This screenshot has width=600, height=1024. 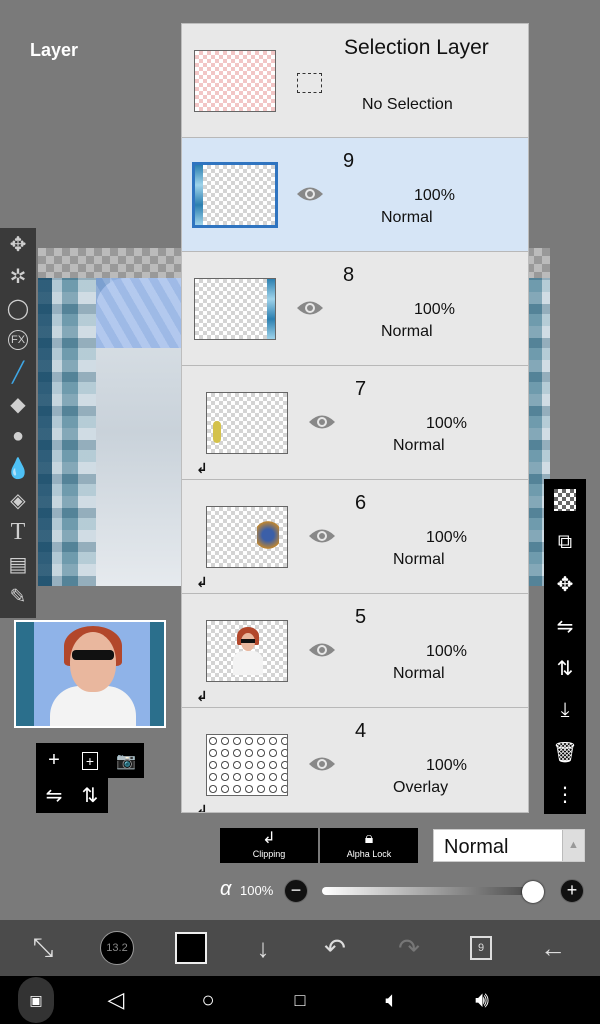 I want to click on layer-actions: + + 📷 ⇋ ⇅, so click(x=90, y=778).